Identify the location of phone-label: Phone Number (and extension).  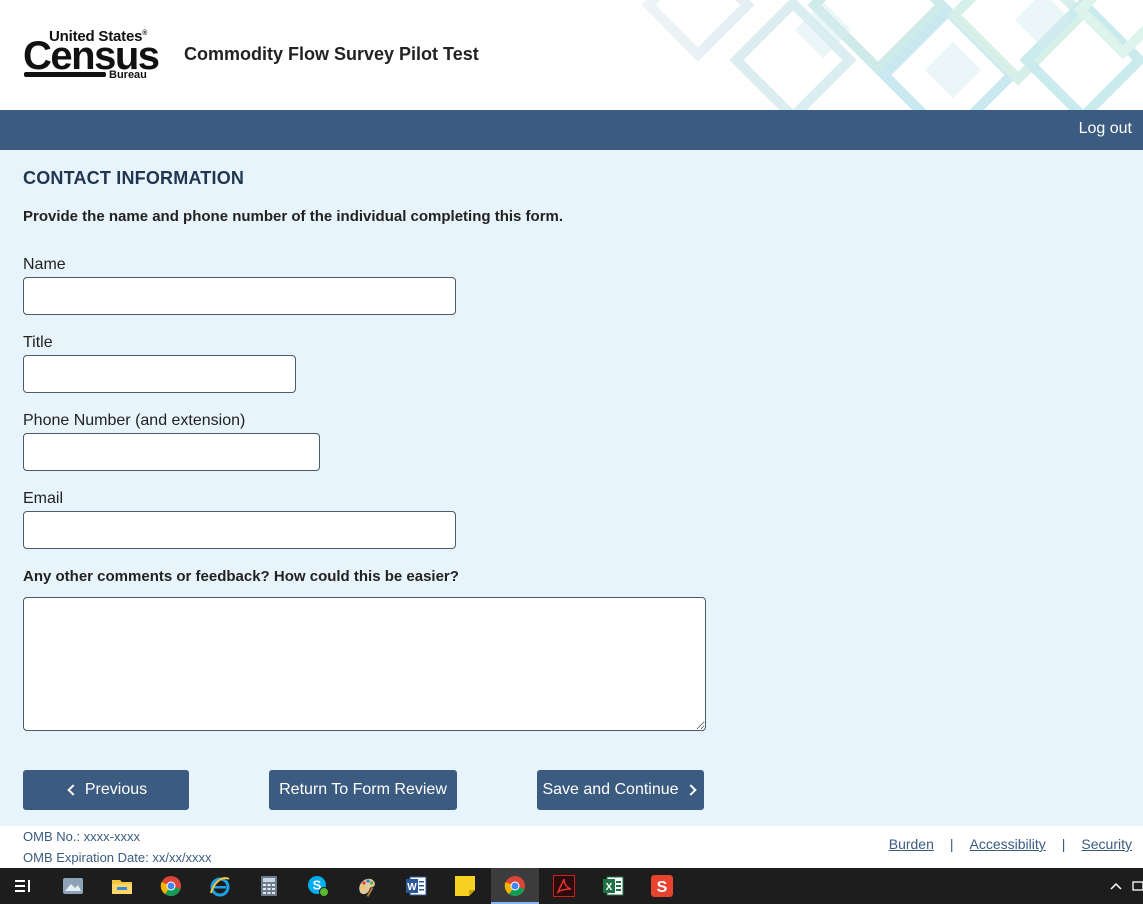
(134, 420).